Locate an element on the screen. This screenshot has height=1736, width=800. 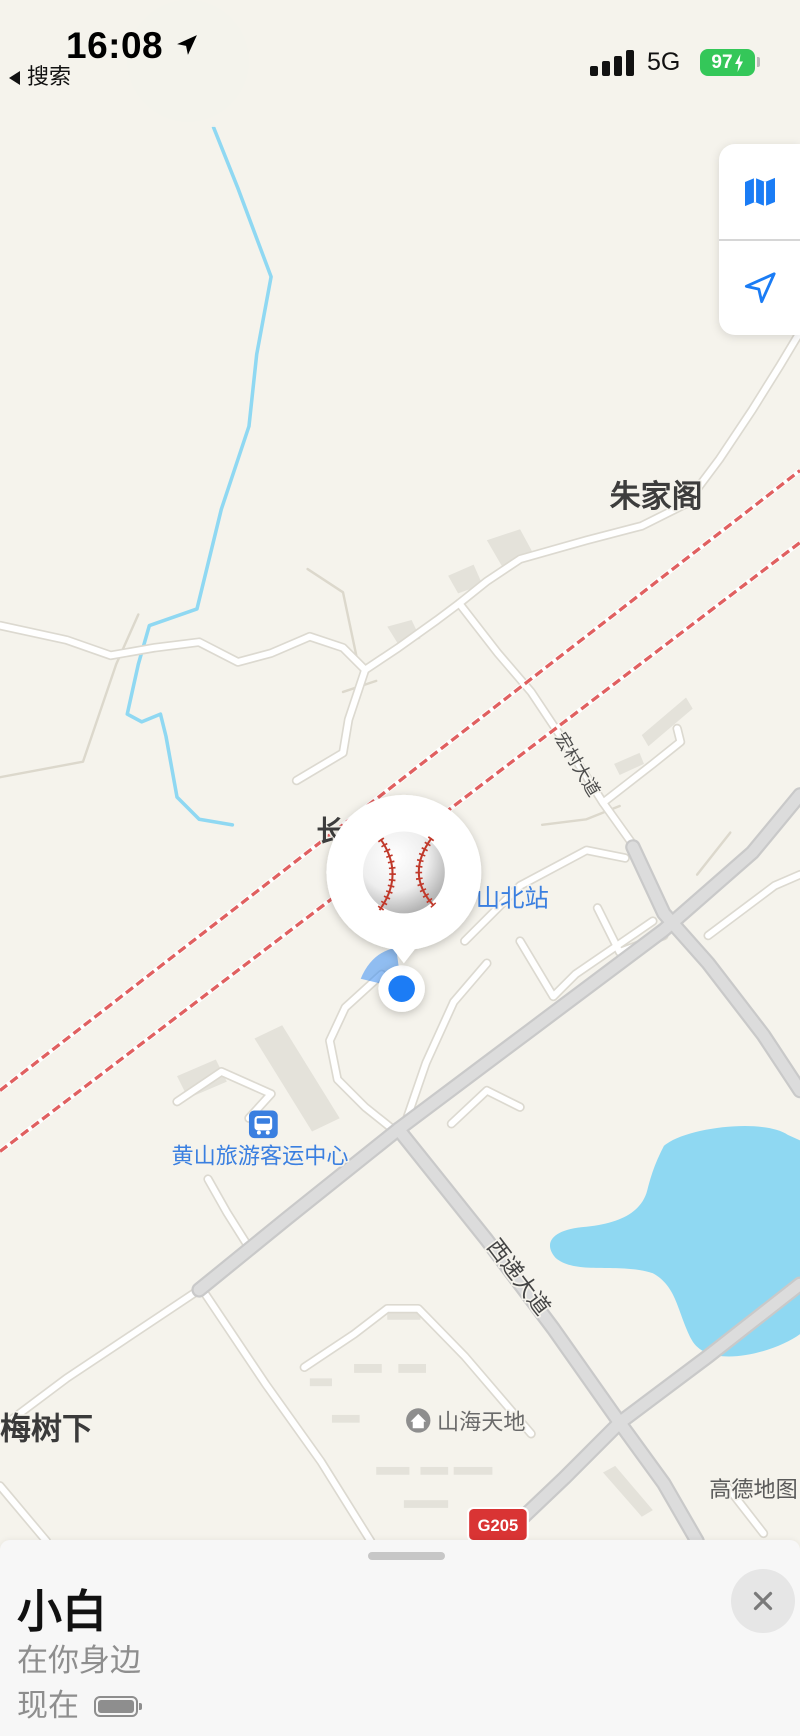
poi-label-station: 山北站 is located at coordinates (512, 898).